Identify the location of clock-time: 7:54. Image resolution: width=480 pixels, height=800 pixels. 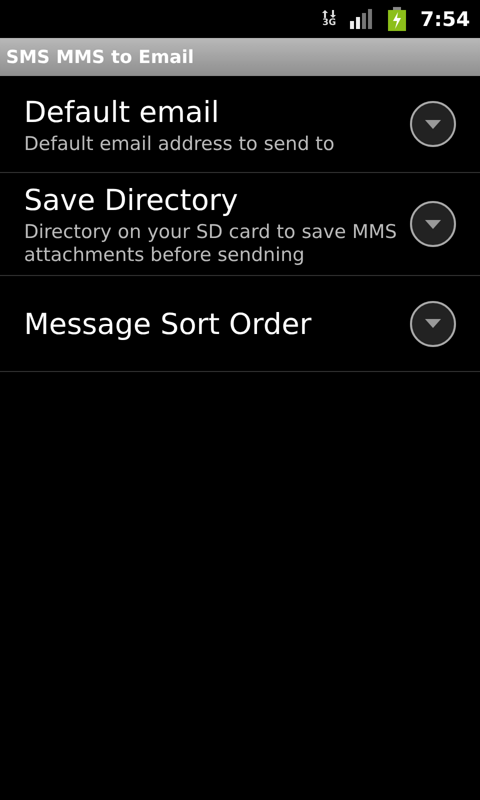
(445, 19).